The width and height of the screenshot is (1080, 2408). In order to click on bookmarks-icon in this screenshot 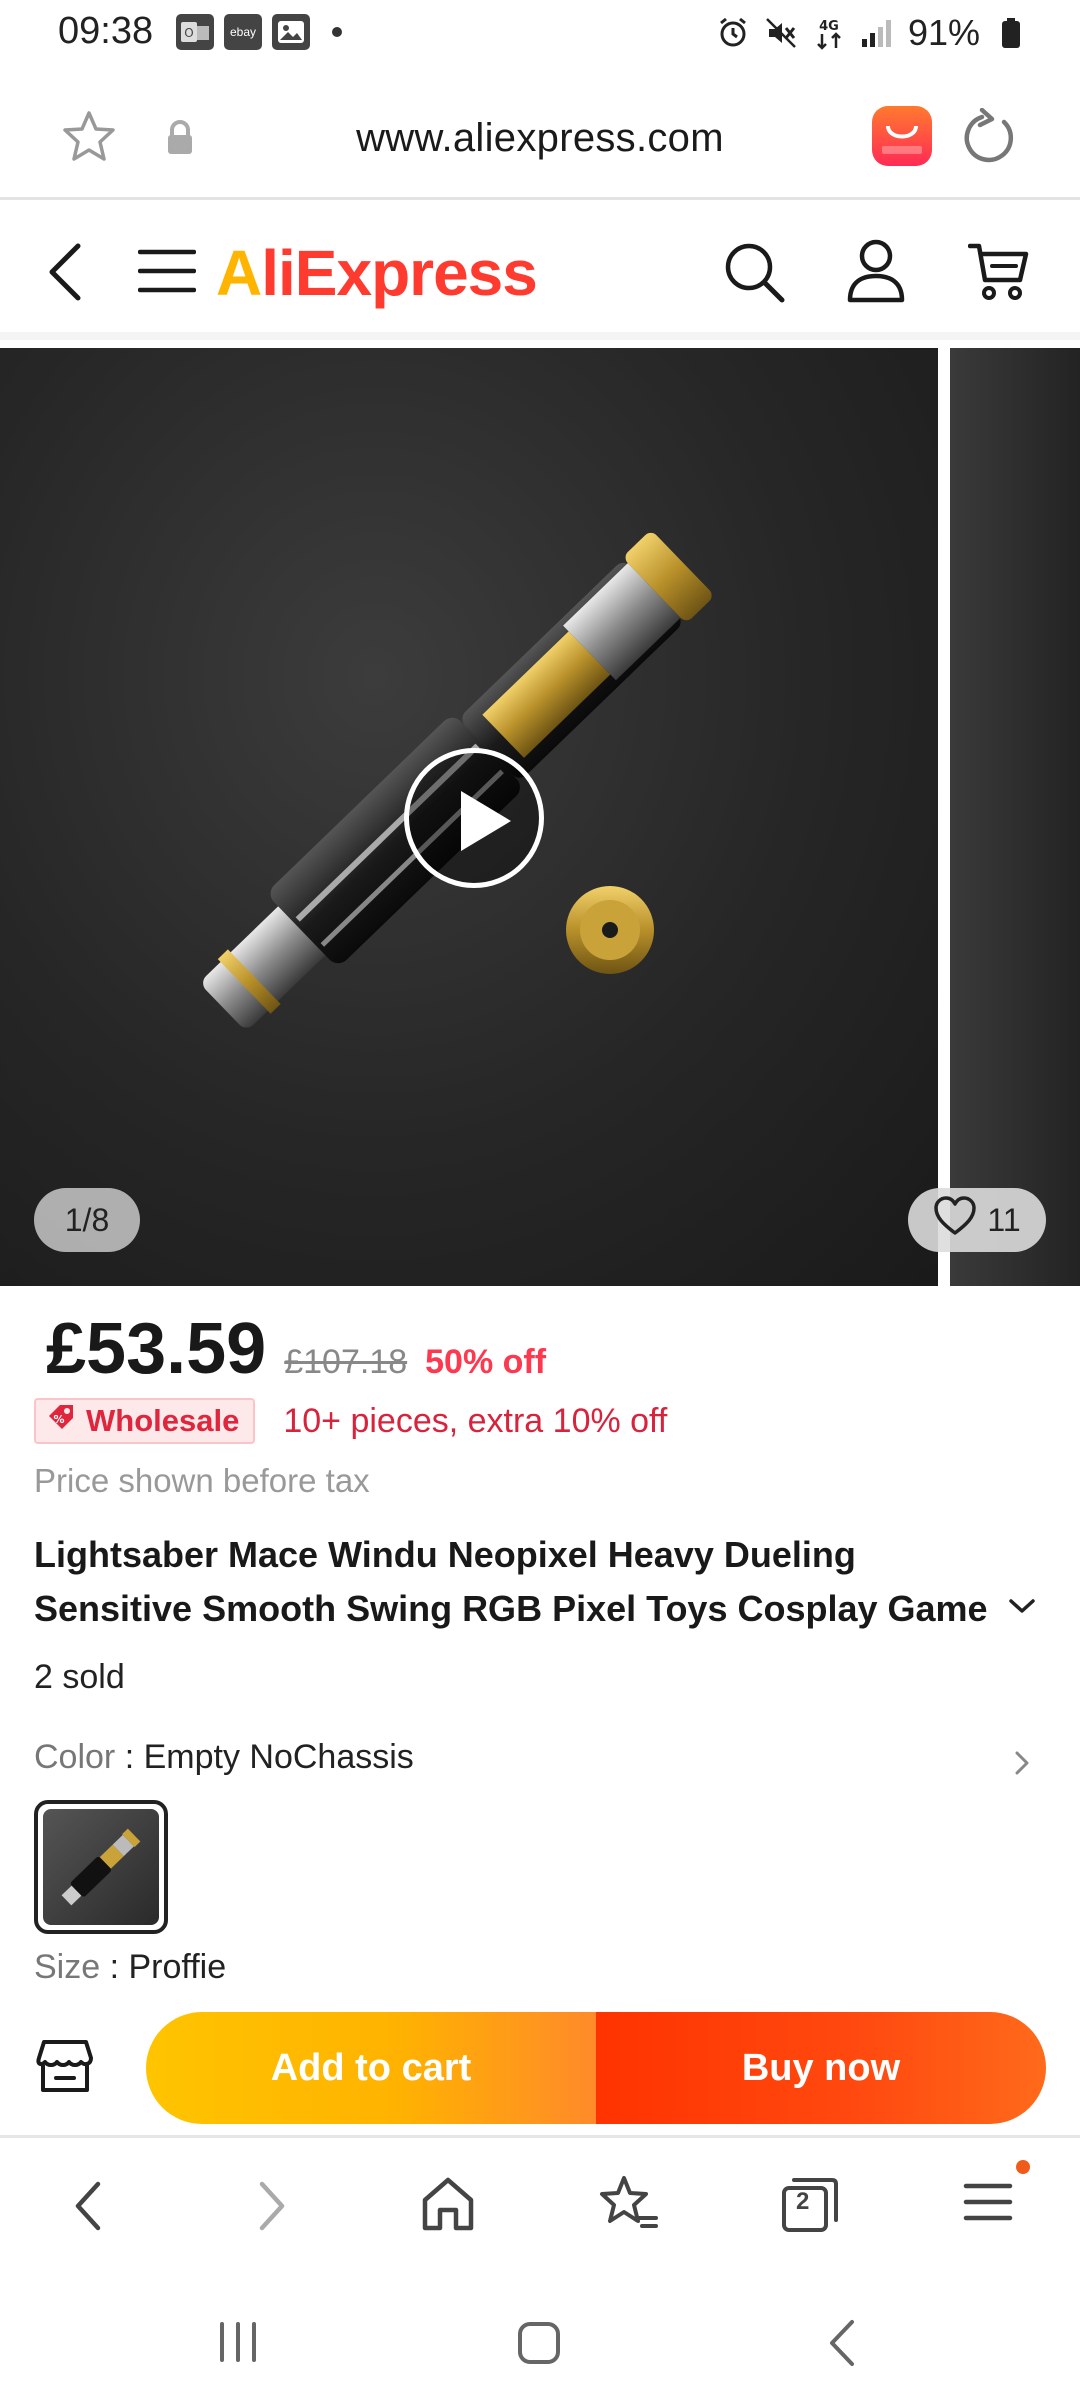, I will do `click(629, 2206)`.